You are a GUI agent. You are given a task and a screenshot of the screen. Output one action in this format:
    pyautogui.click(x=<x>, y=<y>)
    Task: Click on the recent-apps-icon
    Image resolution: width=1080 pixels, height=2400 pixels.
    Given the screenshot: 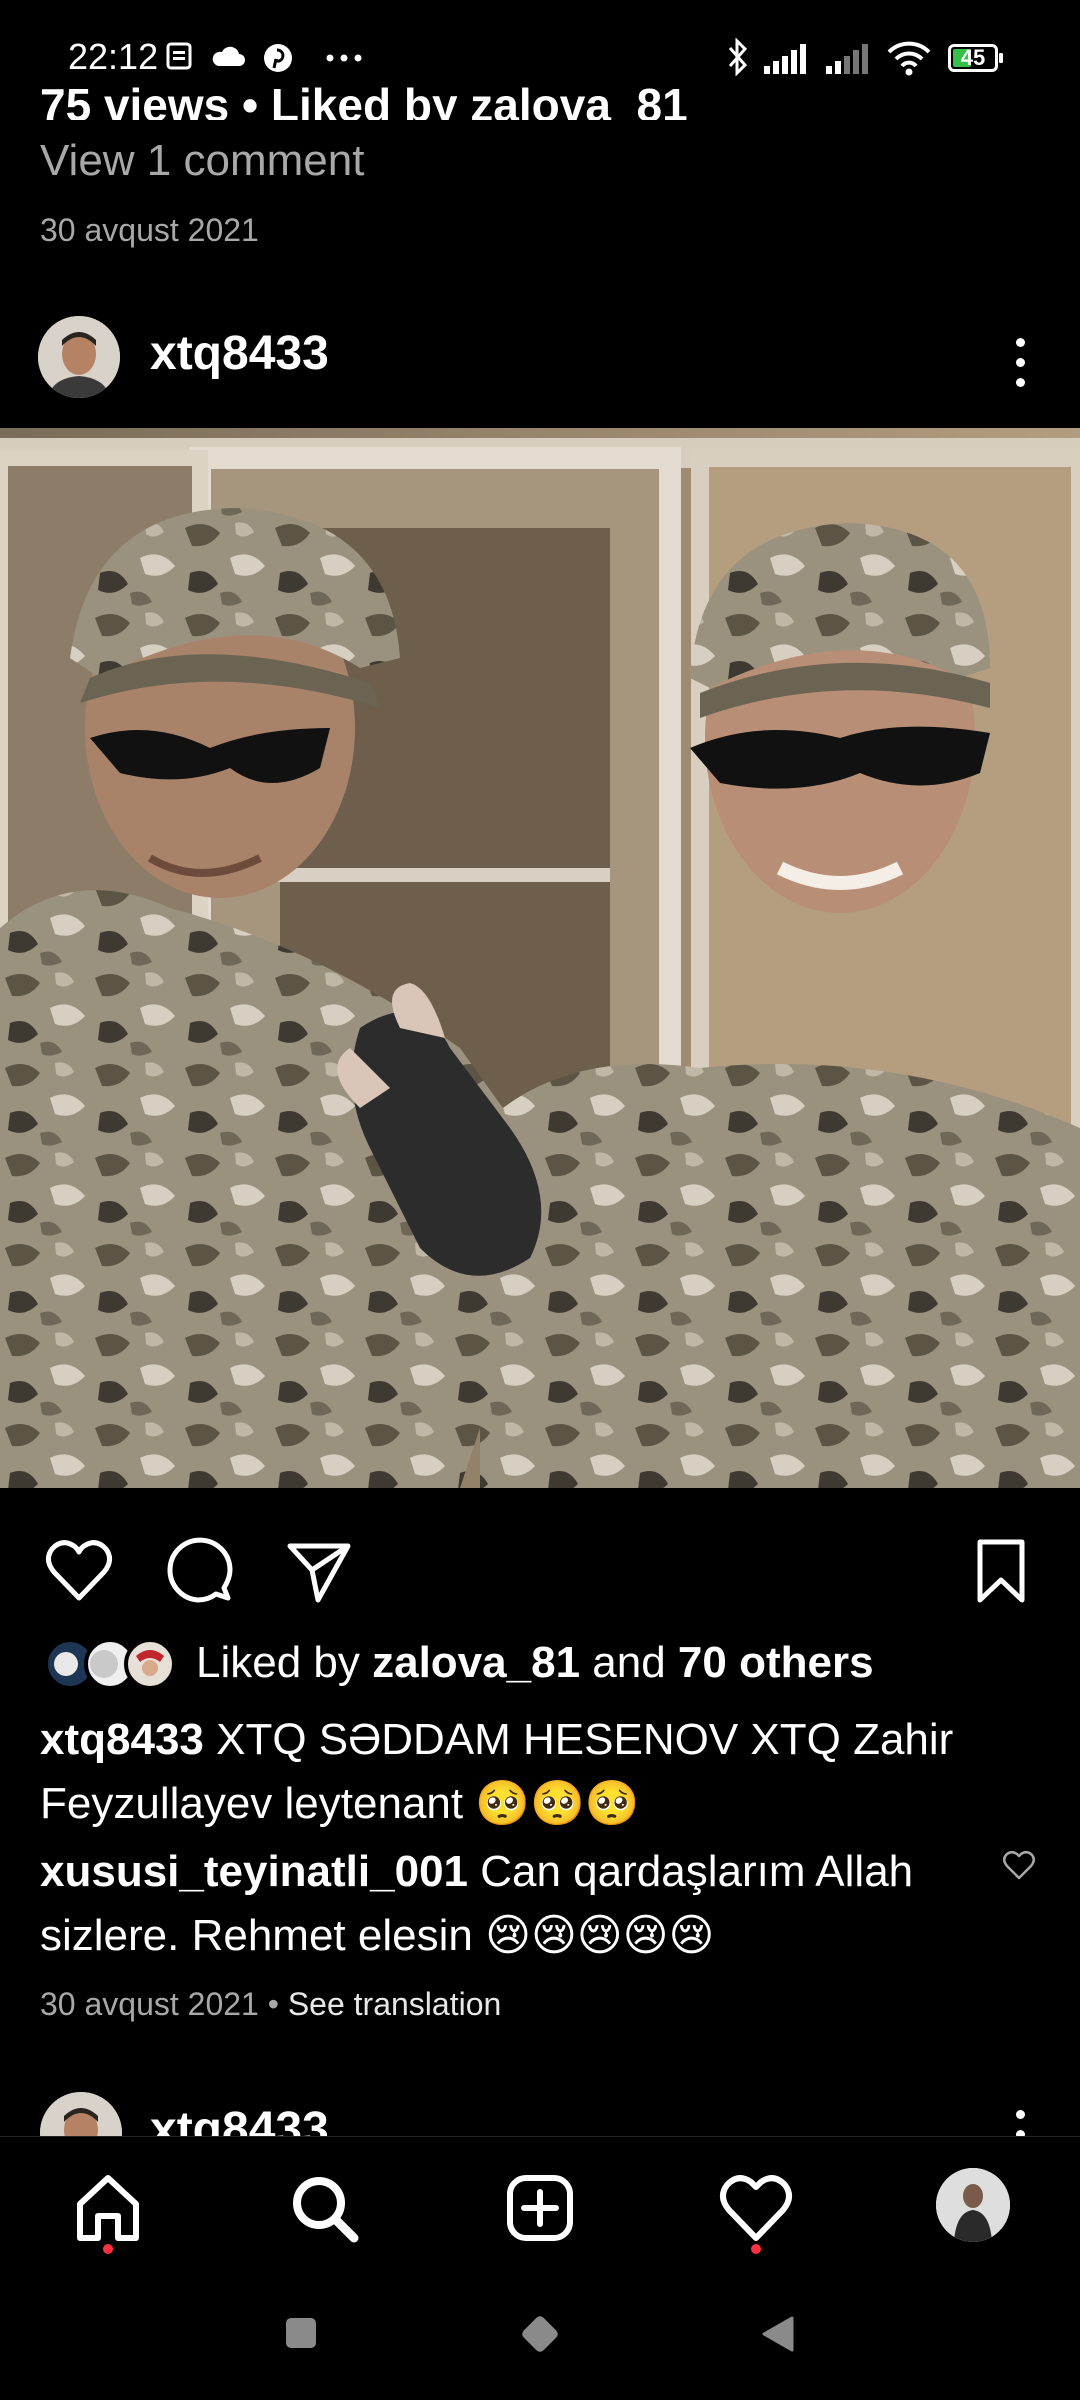 What is the action you would take?
    pyautogui.click(x=301, y=2333)
    